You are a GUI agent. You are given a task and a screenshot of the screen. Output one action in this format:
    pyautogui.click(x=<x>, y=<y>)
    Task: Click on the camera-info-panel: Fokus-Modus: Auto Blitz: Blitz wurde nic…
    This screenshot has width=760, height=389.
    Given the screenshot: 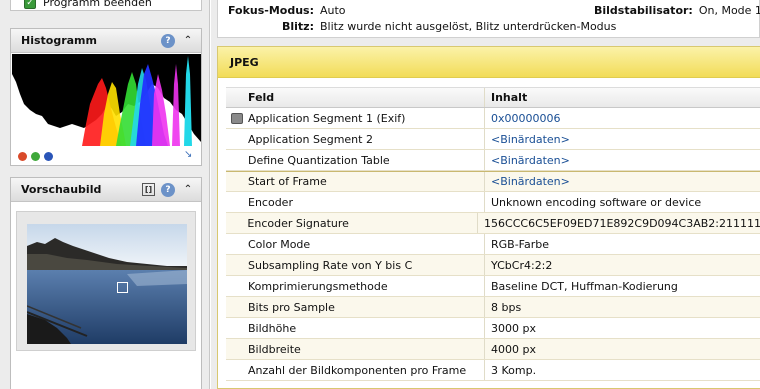 What is the action you would take?
    pyautogui.click(x=488, y=19)
    